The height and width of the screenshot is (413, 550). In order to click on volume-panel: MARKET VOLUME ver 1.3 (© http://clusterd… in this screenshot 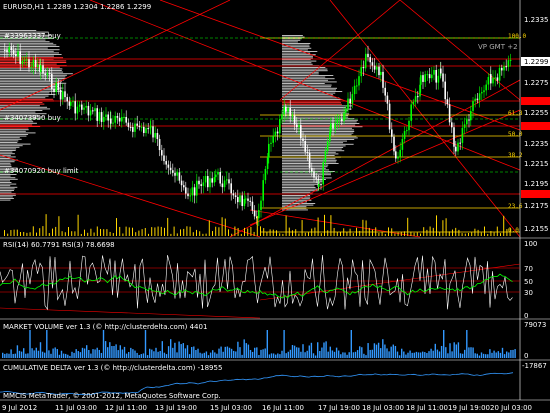, I will do `click(274, 340)`.